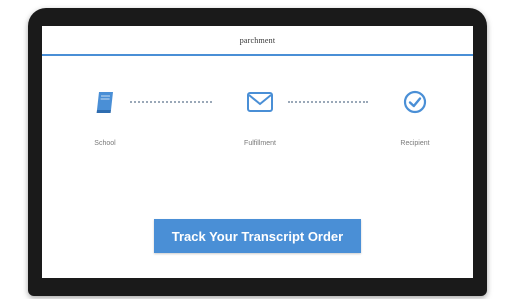 The image size is (515, 299). What do you see at coordinates (415, 143) in the screenshot?
I see `step-label-recipient: Recipient` at bounding box center [415, 143].